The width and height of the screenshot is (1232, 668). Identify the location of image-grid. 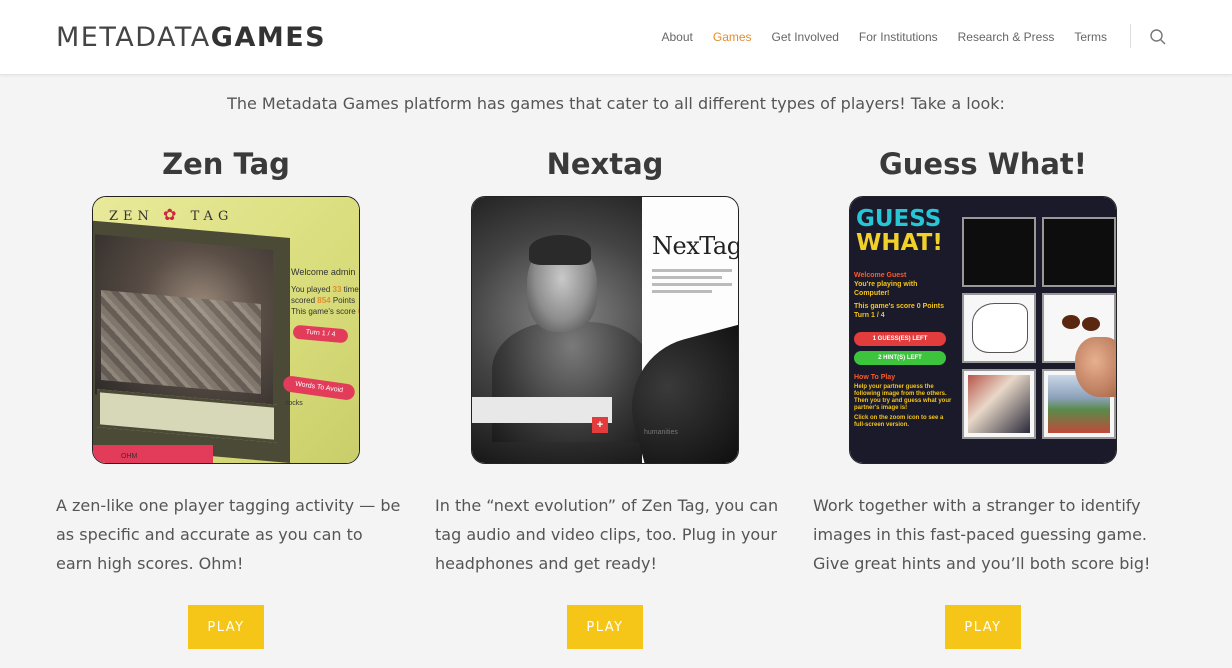
(1039, 328).